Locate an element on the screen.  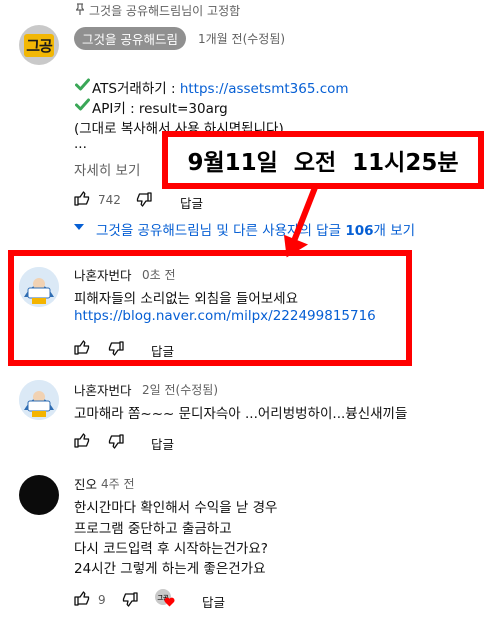
comment-time: 4주 전 is located at coordinates (118, 483).